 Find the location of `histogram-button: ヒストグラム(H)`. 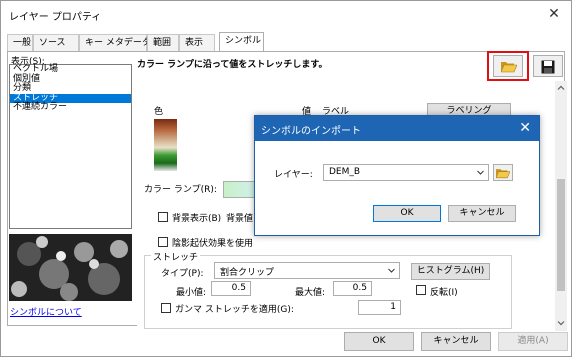

histogram-button: ヒストグラム(H) is located at coordinates (450, 271).